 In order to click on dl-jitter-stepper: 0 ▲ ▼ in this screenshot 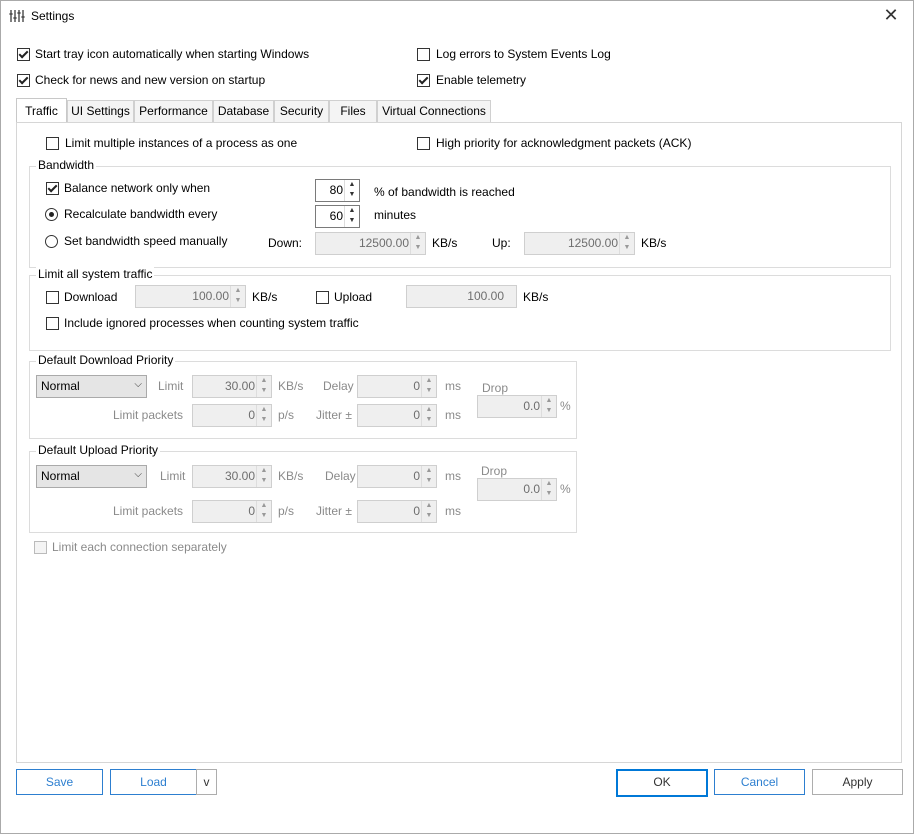, I will do `click(397, 415)`.